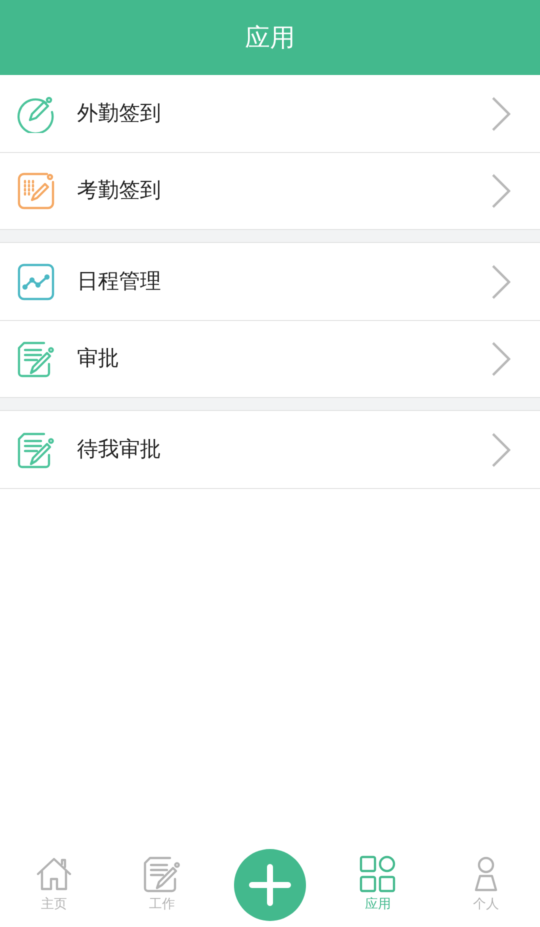 This screenshot has height=927, width=540. What do you see at coordinates (270, 38) in the screenshot?
I see `page-title: 应用` at bounding box center [270, 38].